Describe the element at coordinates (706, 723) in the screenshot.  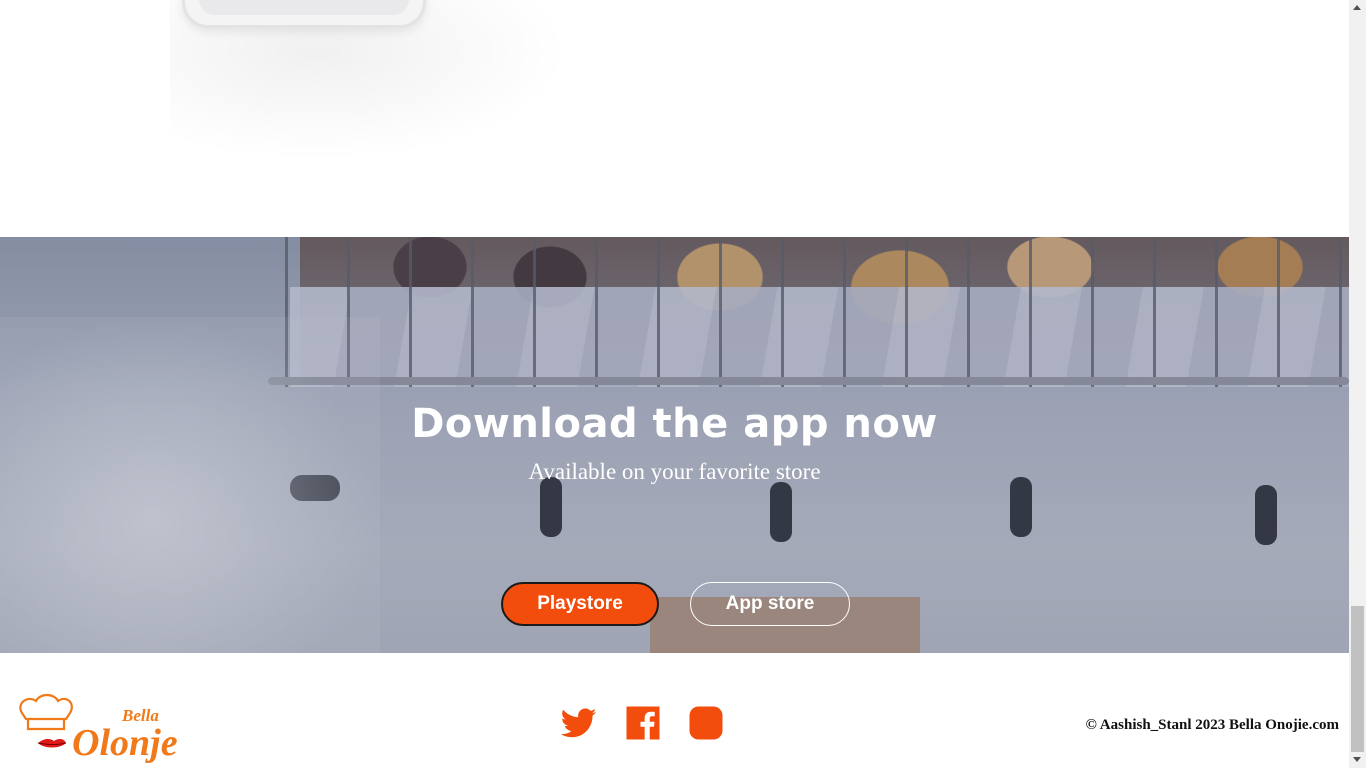
I see `instagram-icon` at that location.